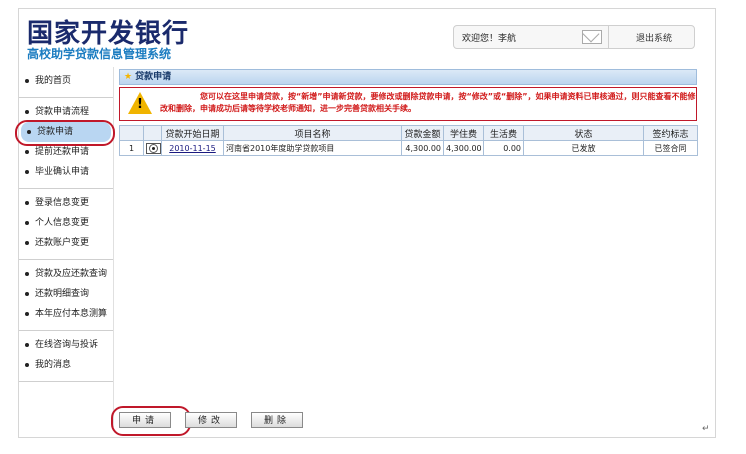 The width and height of the screenshot is (746, 454). Describe the element at coordinates (66, 274) in the screenshot. I see `sidebar-item-loan-query: 贷款及应还款查询` at that location.